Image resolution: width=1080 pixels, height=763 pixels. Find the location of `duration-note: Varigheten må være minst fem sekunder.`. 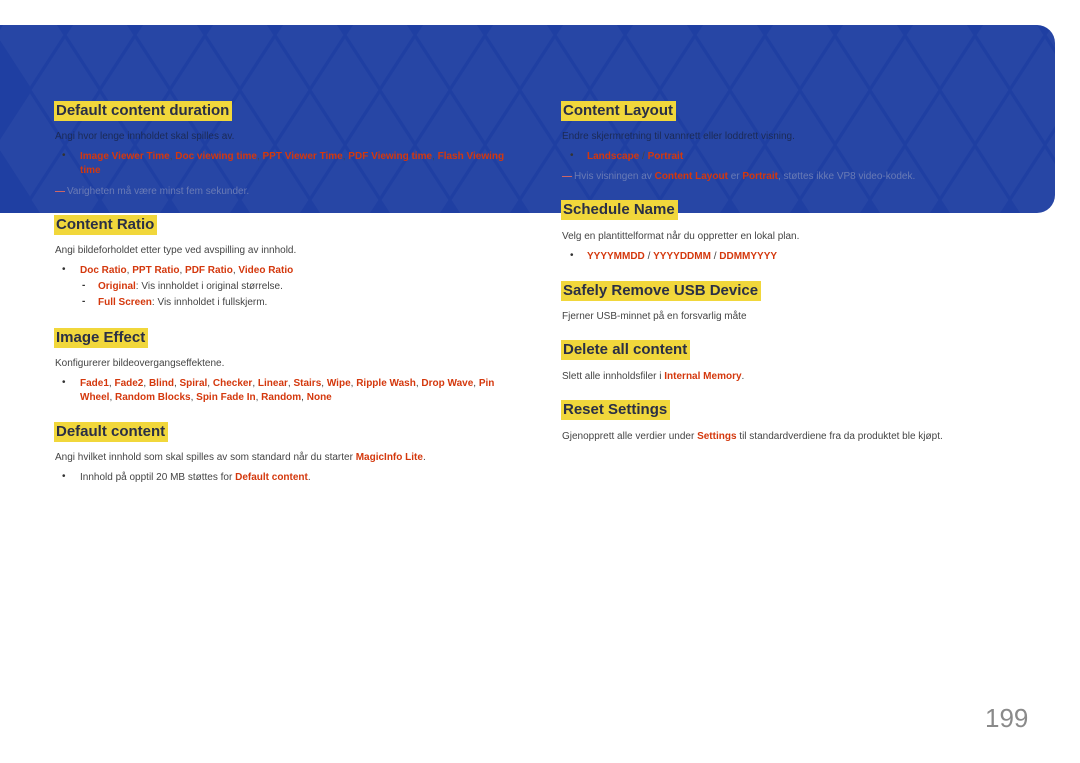

duration-note: Varigheten må være minst fem sekunder. is located at coordinates (152, 192).